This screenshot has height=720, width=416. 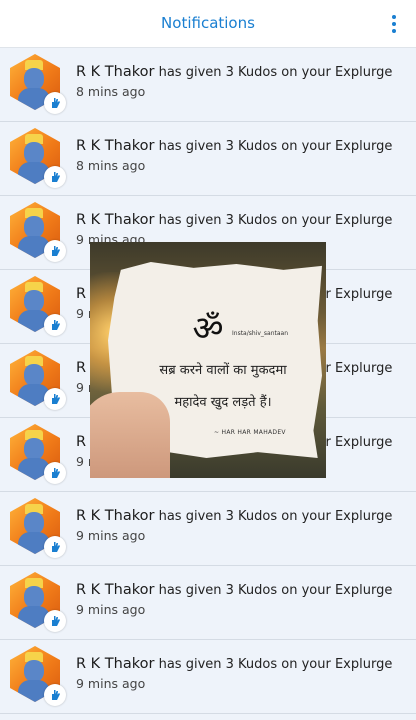 What do you see at coordinates (223, 370) in the screenshot?
I see `quote-line-1: सब्र करने वालों का मुकदमा` at bounding box center [223, 370].